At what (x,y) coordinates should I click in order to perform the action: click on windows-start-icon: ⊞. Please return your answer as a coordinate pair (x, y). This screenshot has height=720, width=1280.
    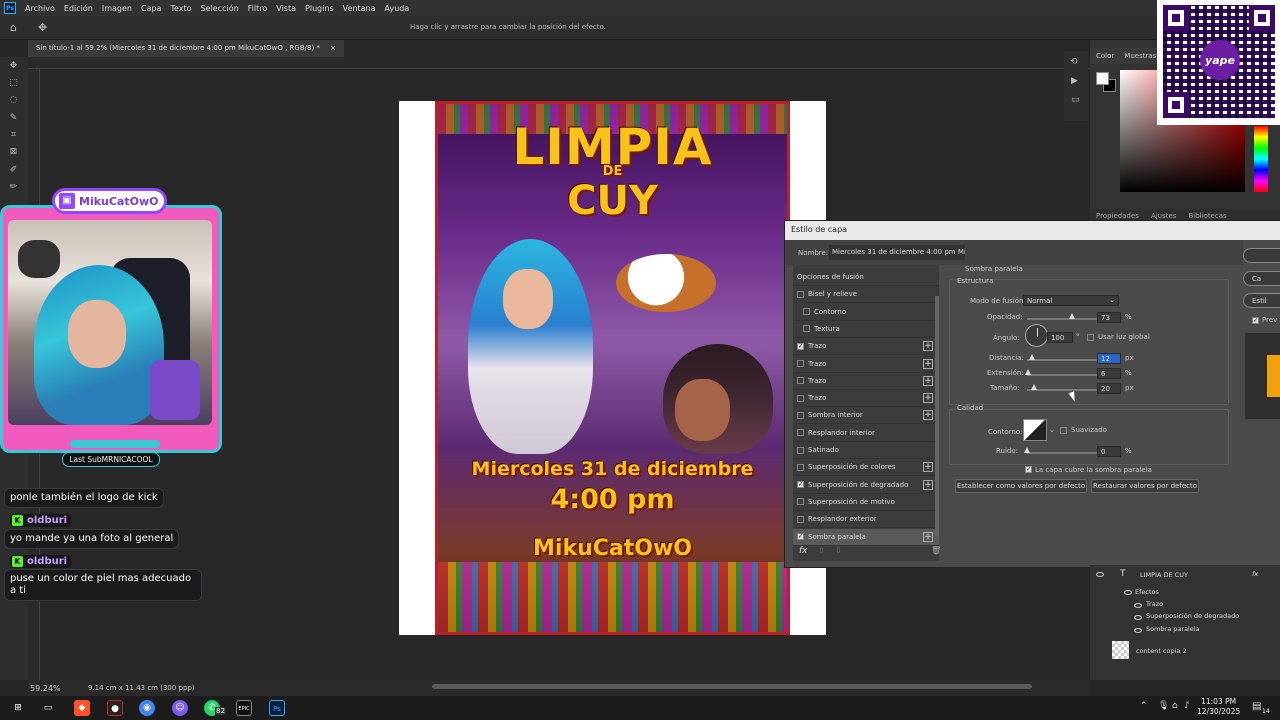
    Looking at the image, I should click on (18, 708).